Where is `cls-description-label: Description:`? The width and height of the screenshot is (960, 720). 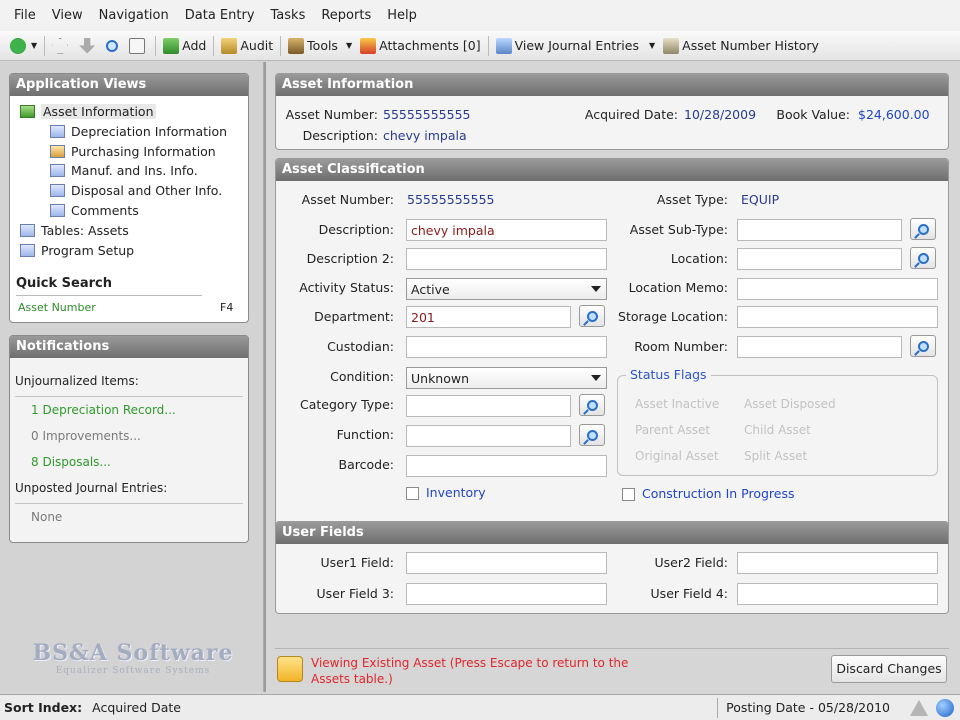
cls-description-label: Description: is located at coordinates (356, 229).